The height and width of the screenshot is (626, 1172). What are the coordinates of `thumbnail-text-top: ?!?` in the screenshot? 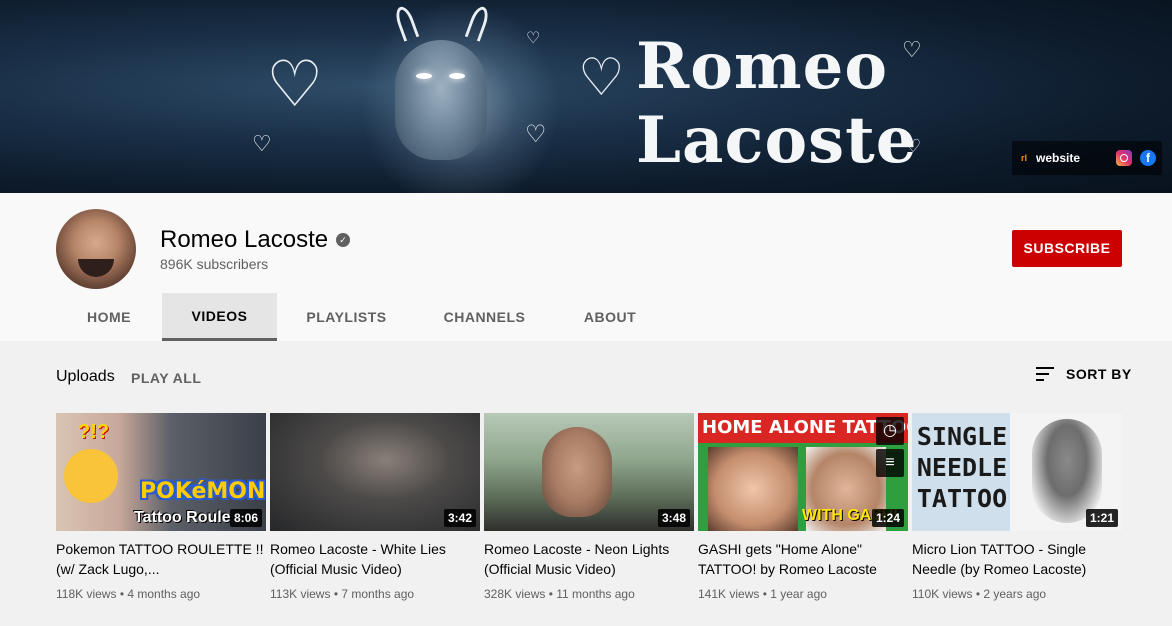 It's located at (94, 432).